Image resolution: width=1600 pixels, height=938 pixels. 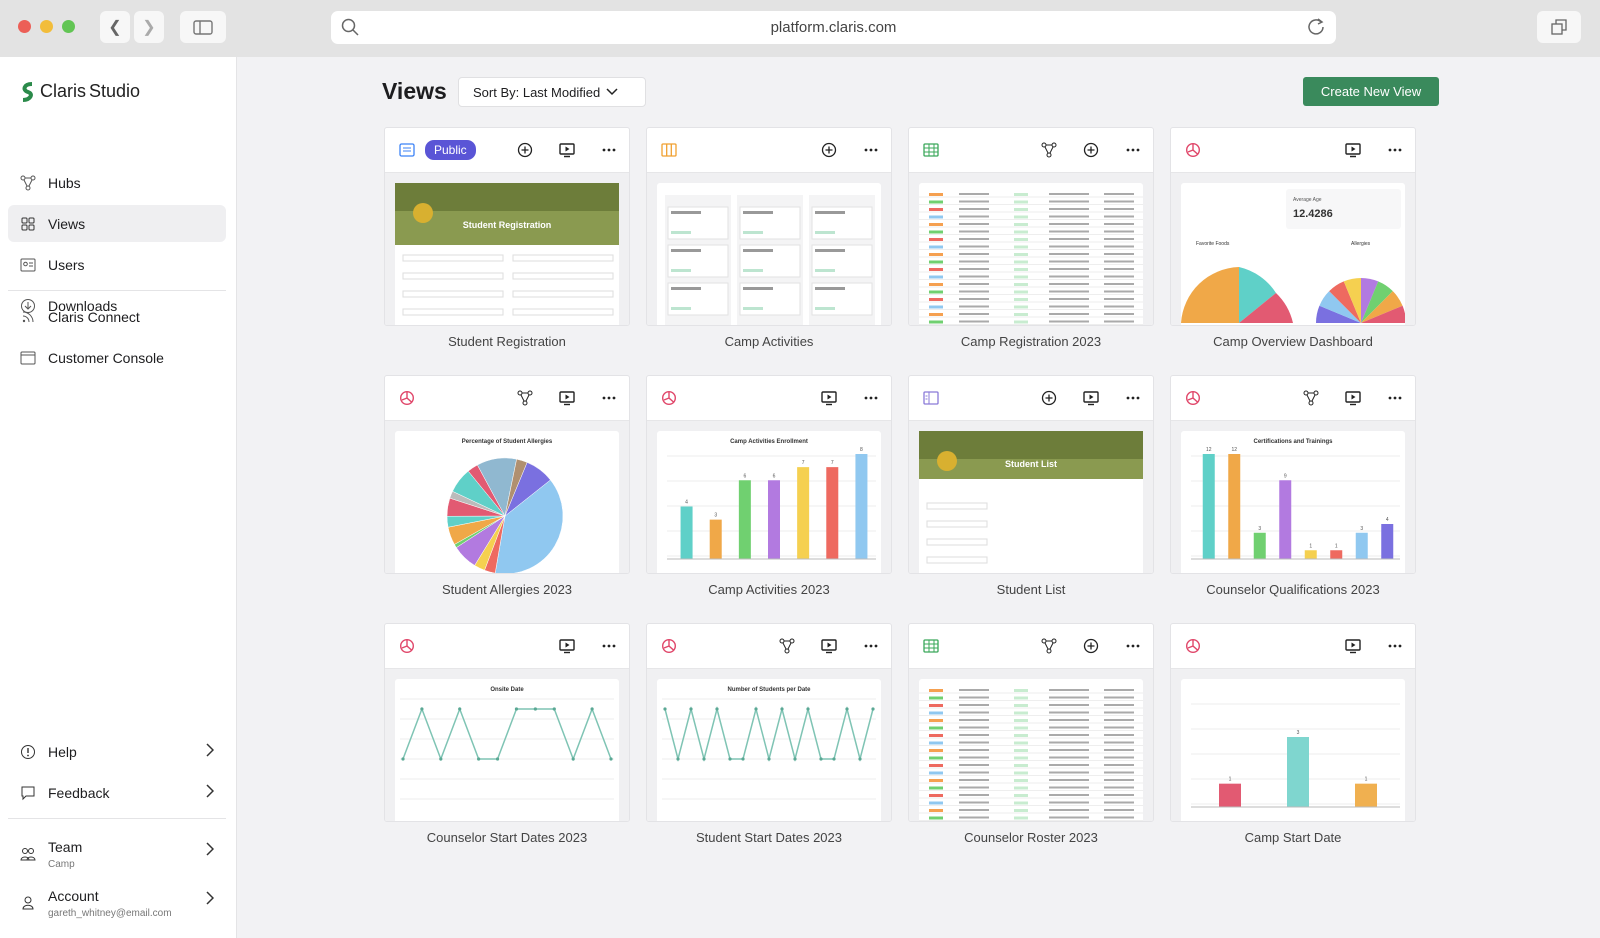 What do you see at coordinates (117, 182) in the screenshot?
I see `sidebar-item-hubs: Hubs` at bounding box center [117, 182].